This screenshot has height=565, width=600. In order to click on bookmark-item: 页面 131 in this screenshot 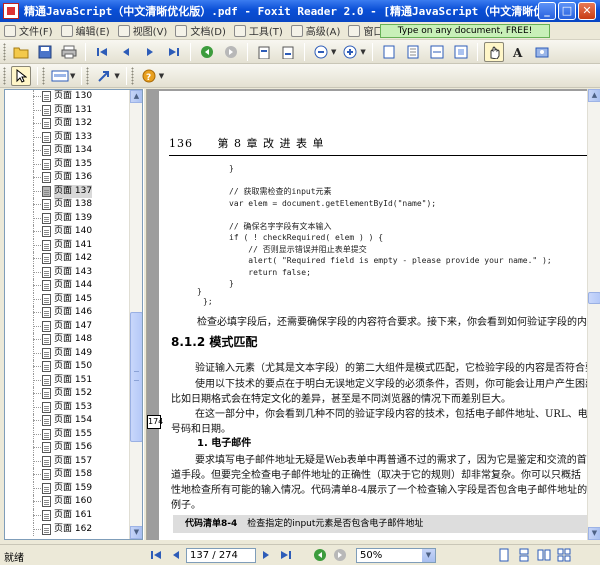, I will do `click(67, 110)`.